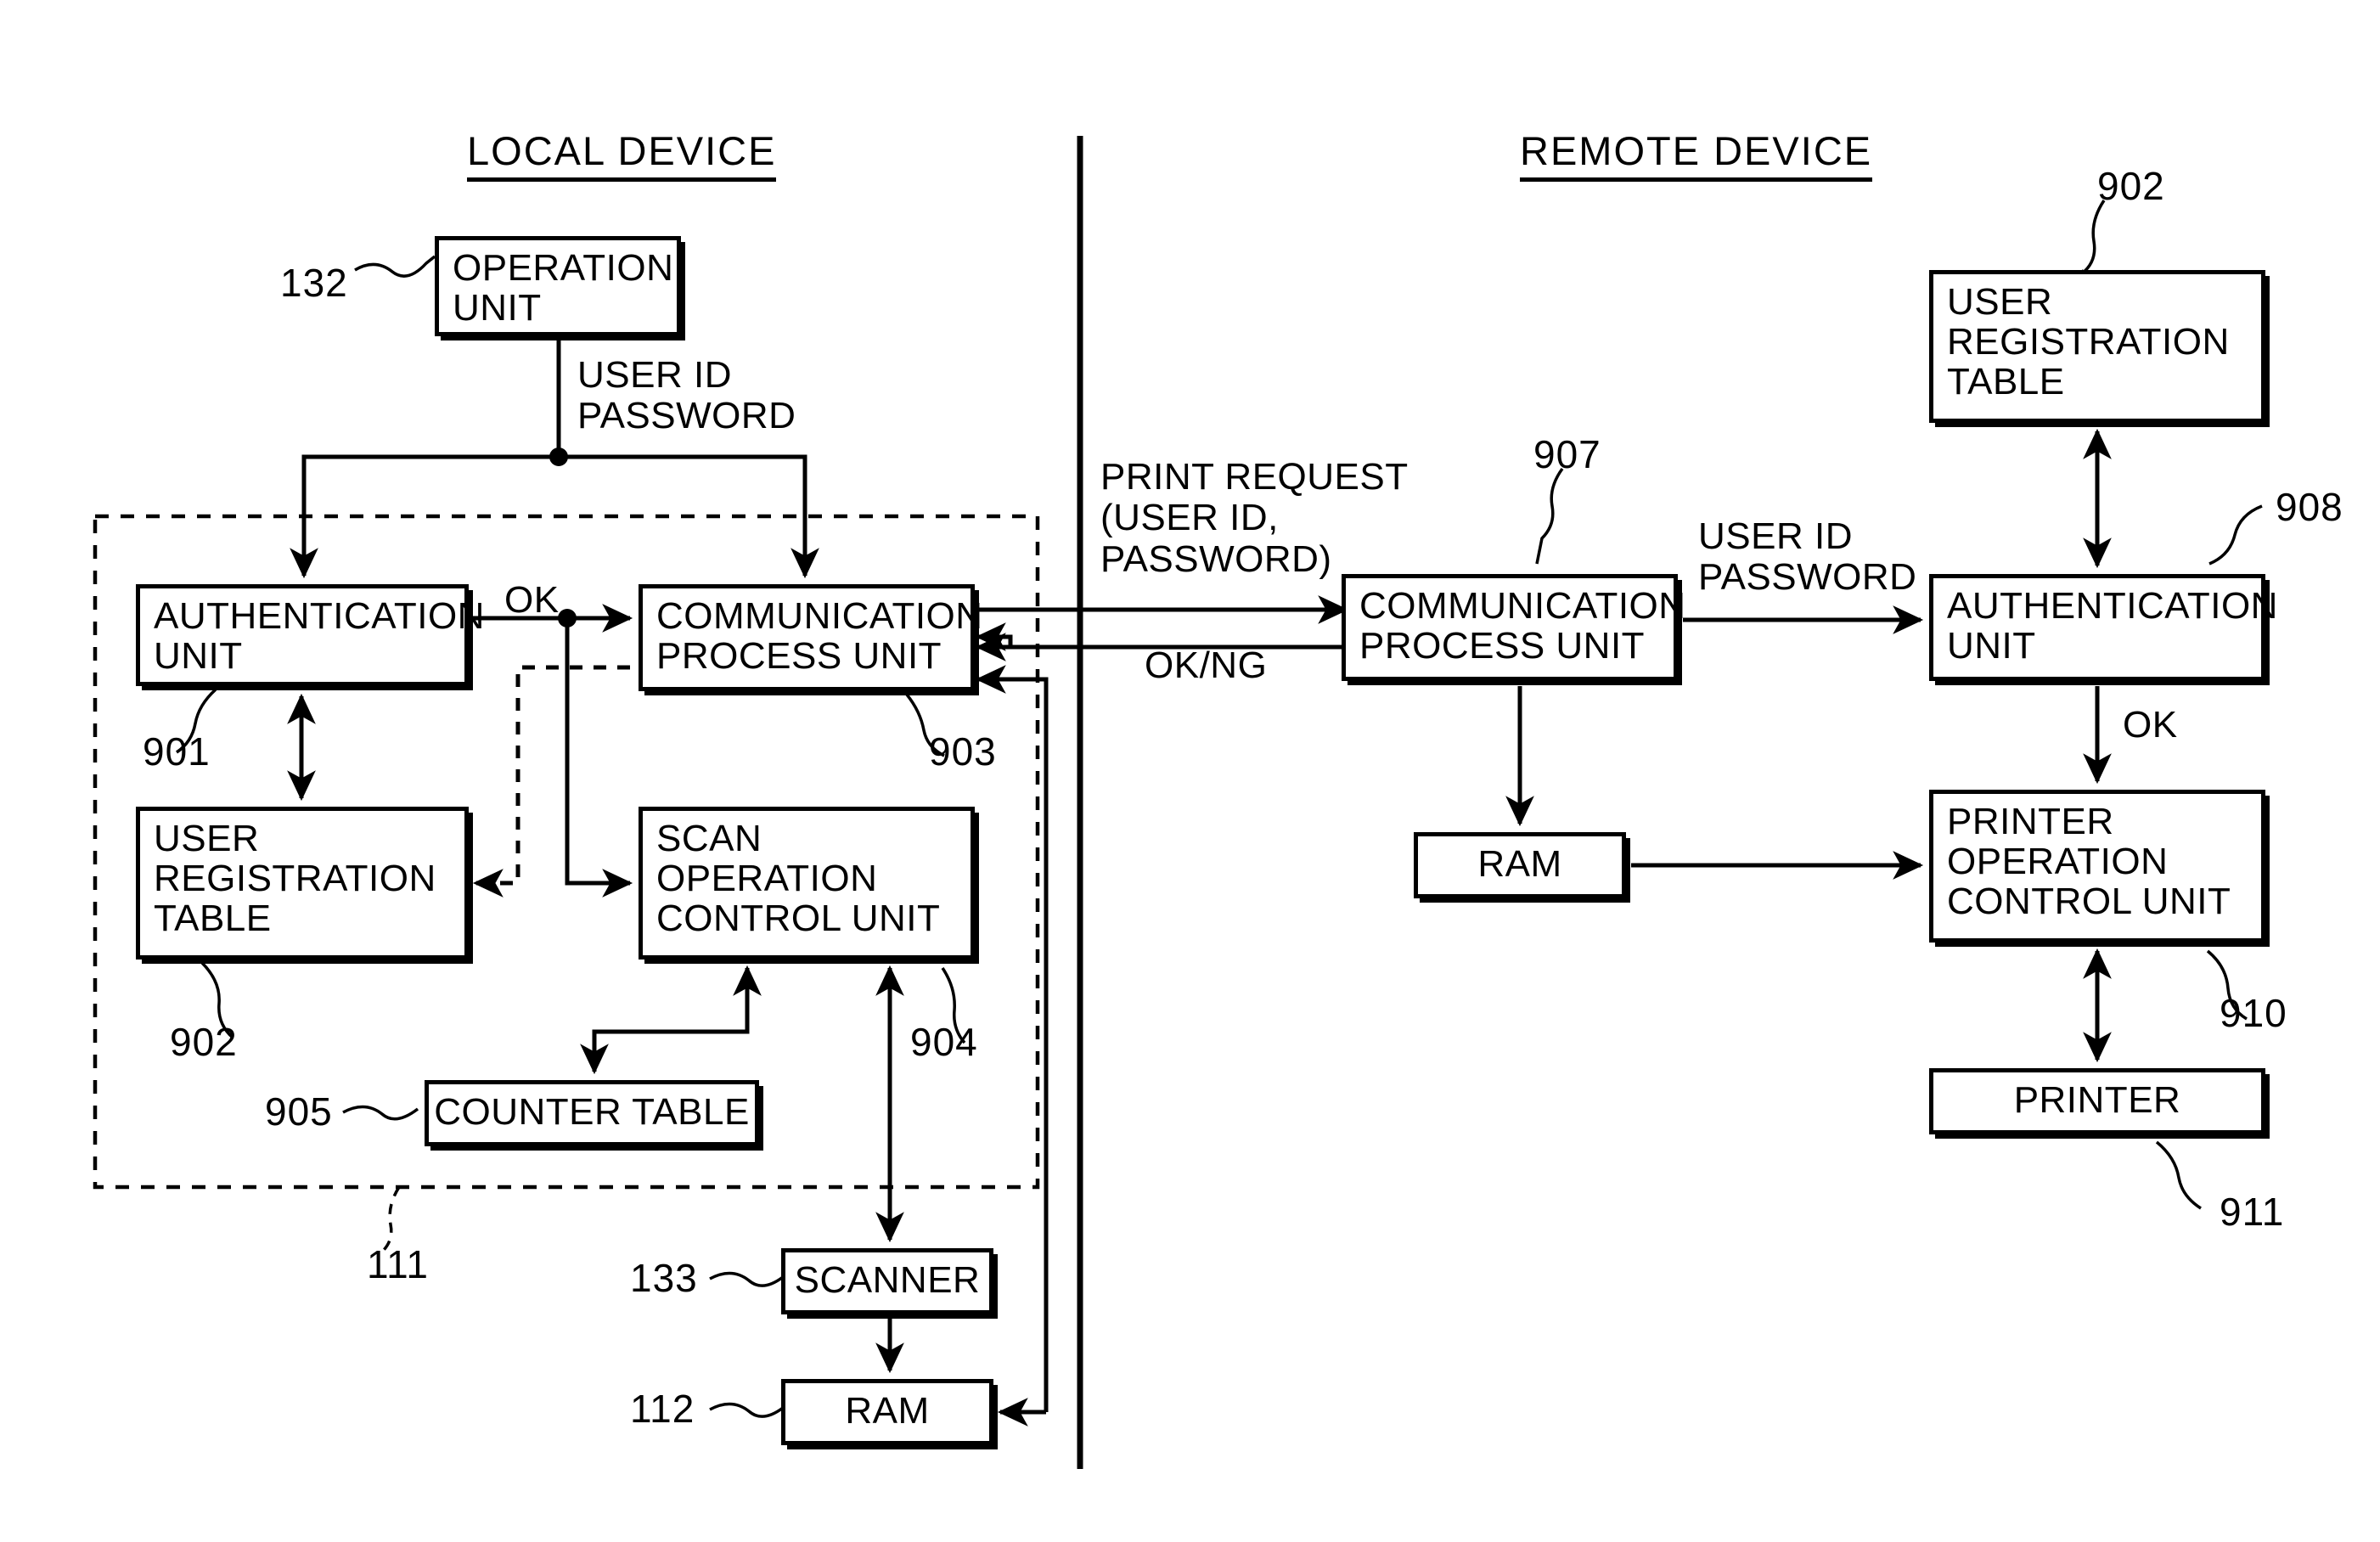  I want to click on box-label: SCANNER, so click(887, 1280).